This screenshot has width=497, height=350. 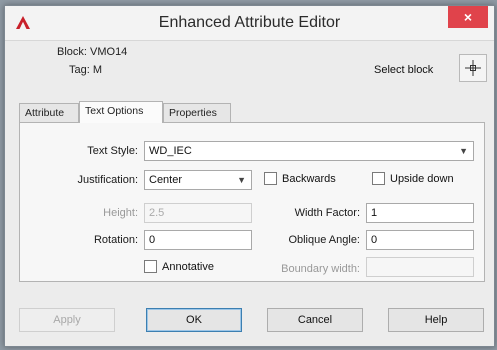 I want to click on select-block-label: Select block, so click(x=404, y=70).